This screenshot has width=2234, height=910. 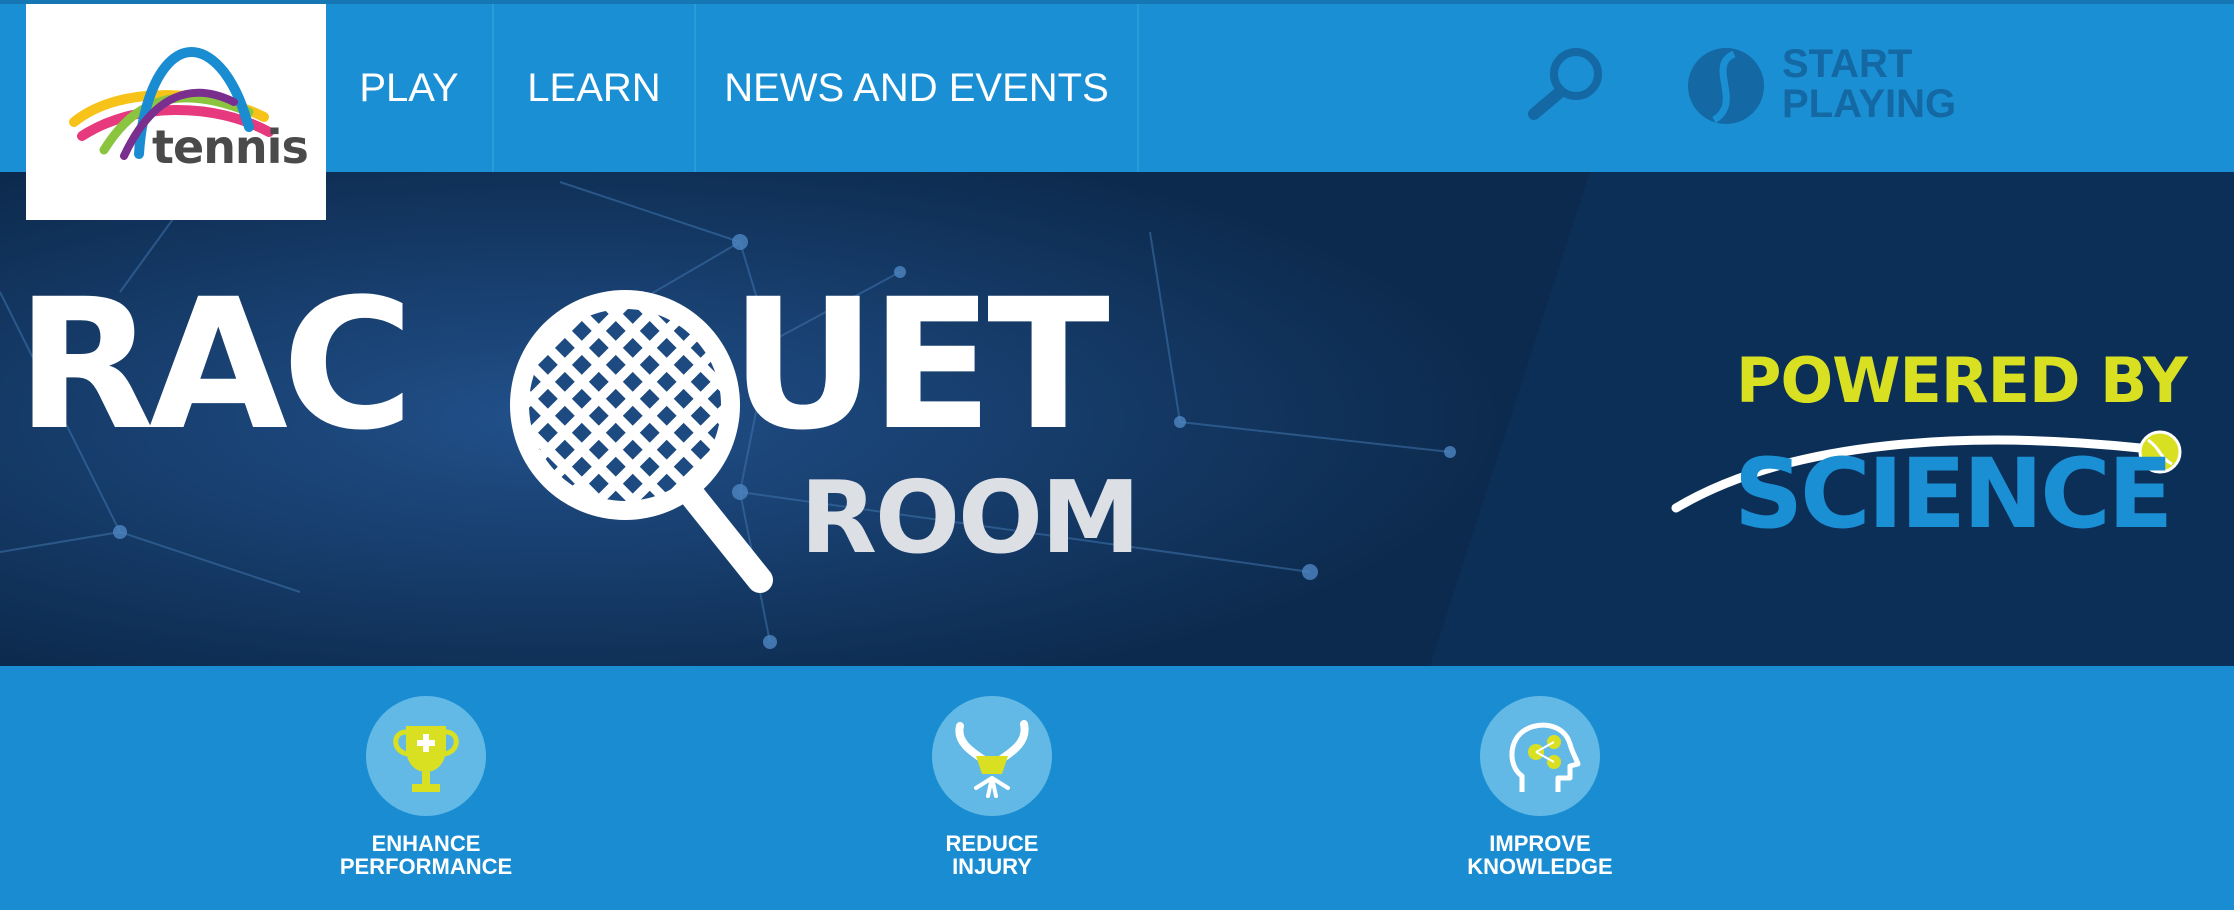 I want to click on feature-reduce-injury: REDUCE INJURY, so click(x=992, y=787).